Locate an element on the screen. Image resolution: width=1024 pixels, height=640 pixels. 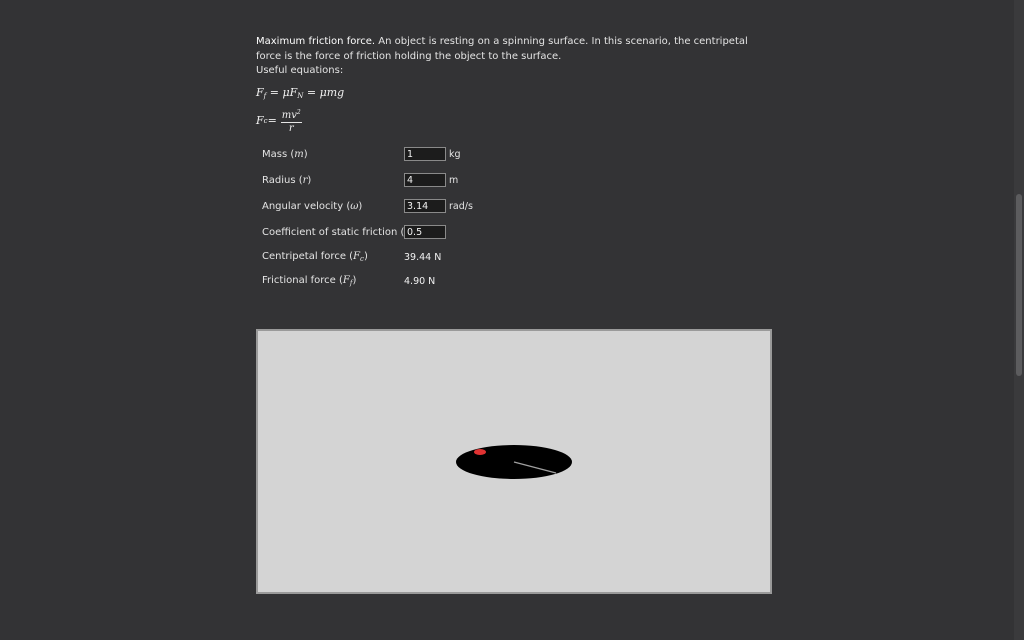
friction-coefficient-row: Coefficient of static friction (μ) is located at coordinates (392, 232).